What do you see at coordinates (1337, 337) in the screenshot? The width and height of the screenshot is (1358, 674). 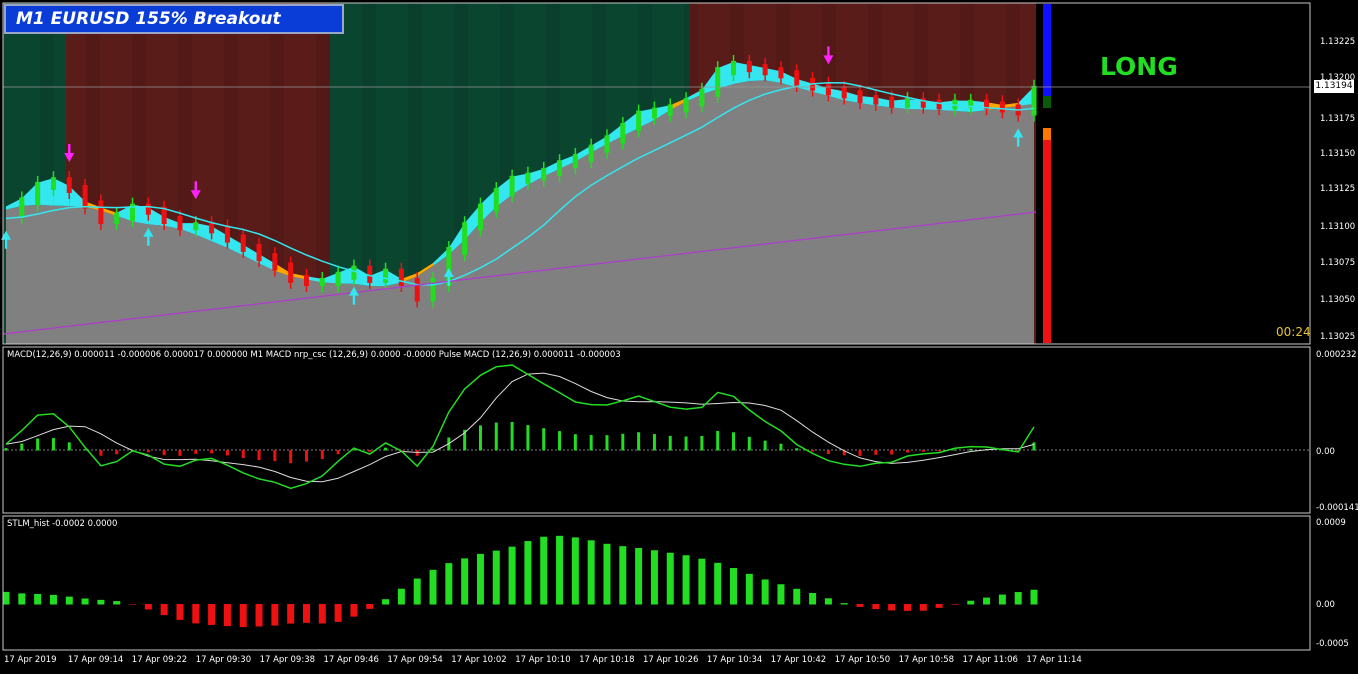 I see `price-tick: 1.13025` at bounding box center [1337, 337].